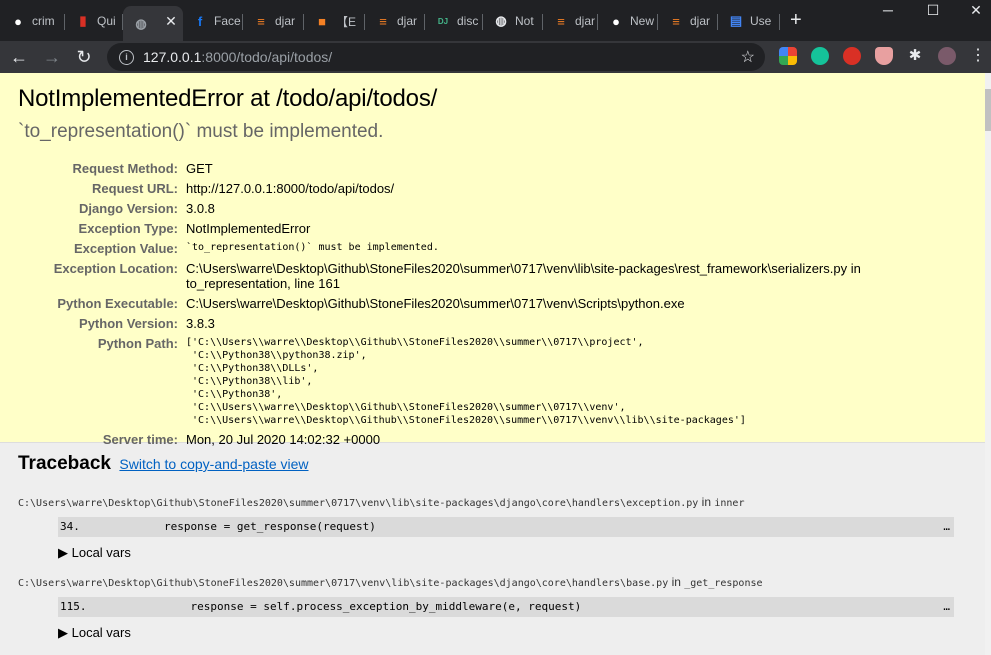  I want to click on tab-separator, so click(779, 22).